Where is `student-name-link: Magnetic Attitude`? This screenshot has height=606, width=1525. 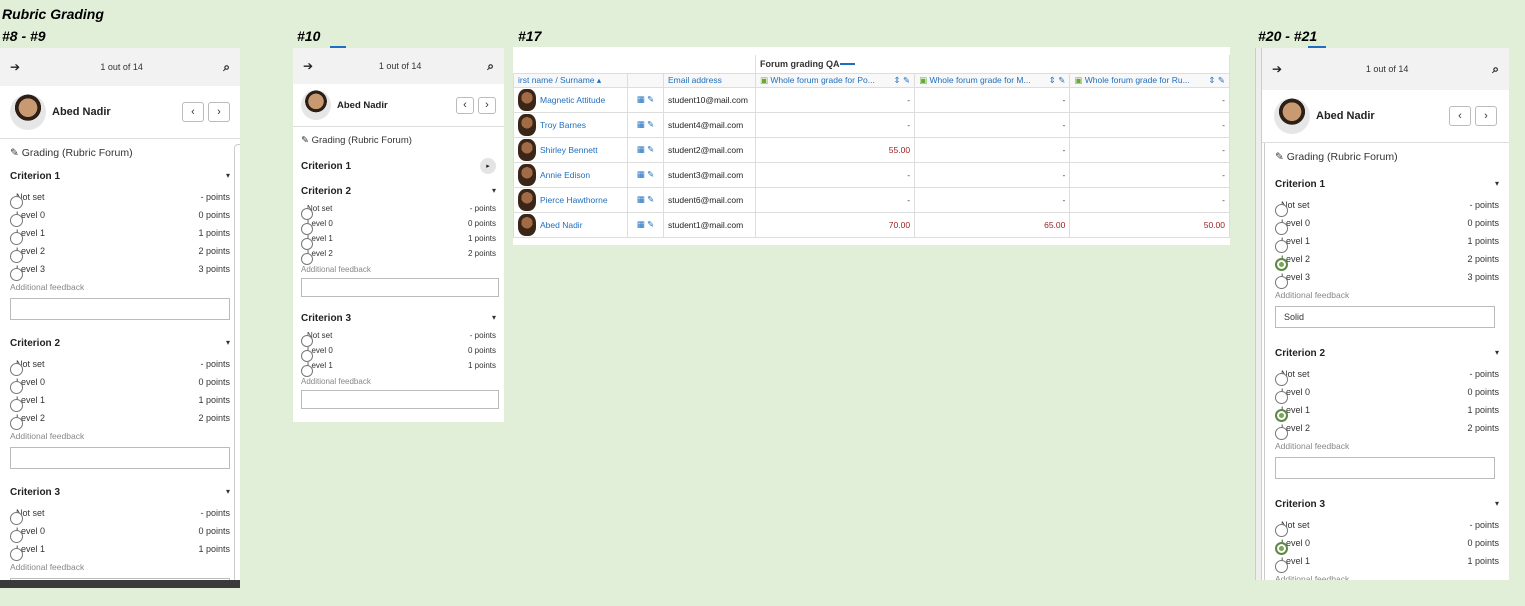 student-name-link: Magnetic Attitude is located at coordinates (572, 100).